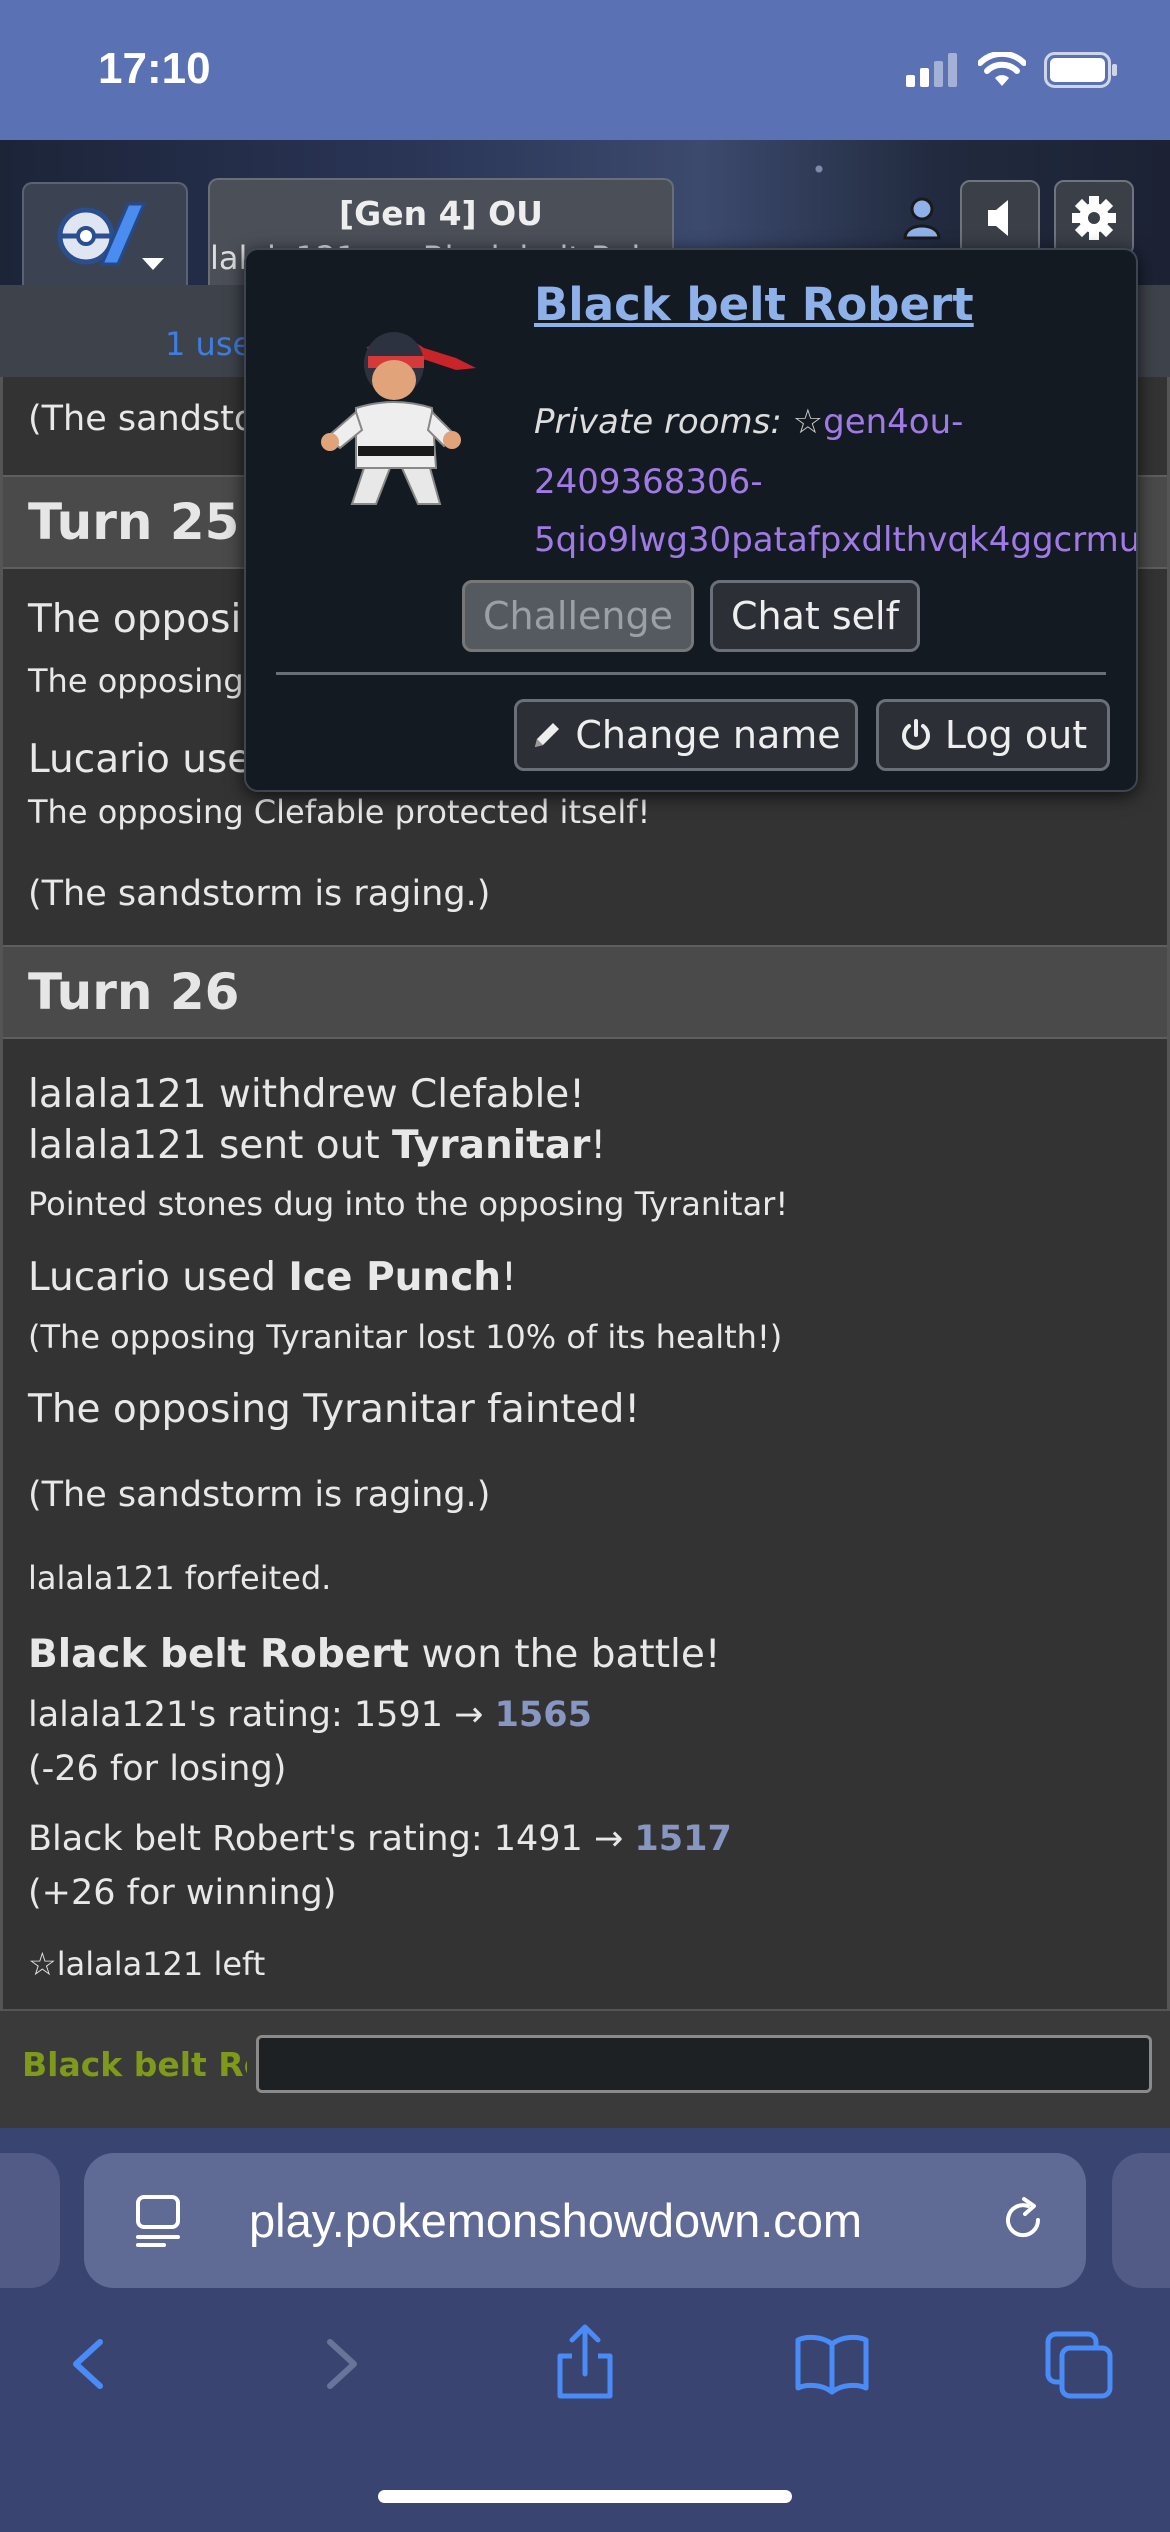  Describe the element at coordinates (310, 1715) in the screenshot. I see `rating-line: lalala121's rating: 1591 → 1565` at that location.